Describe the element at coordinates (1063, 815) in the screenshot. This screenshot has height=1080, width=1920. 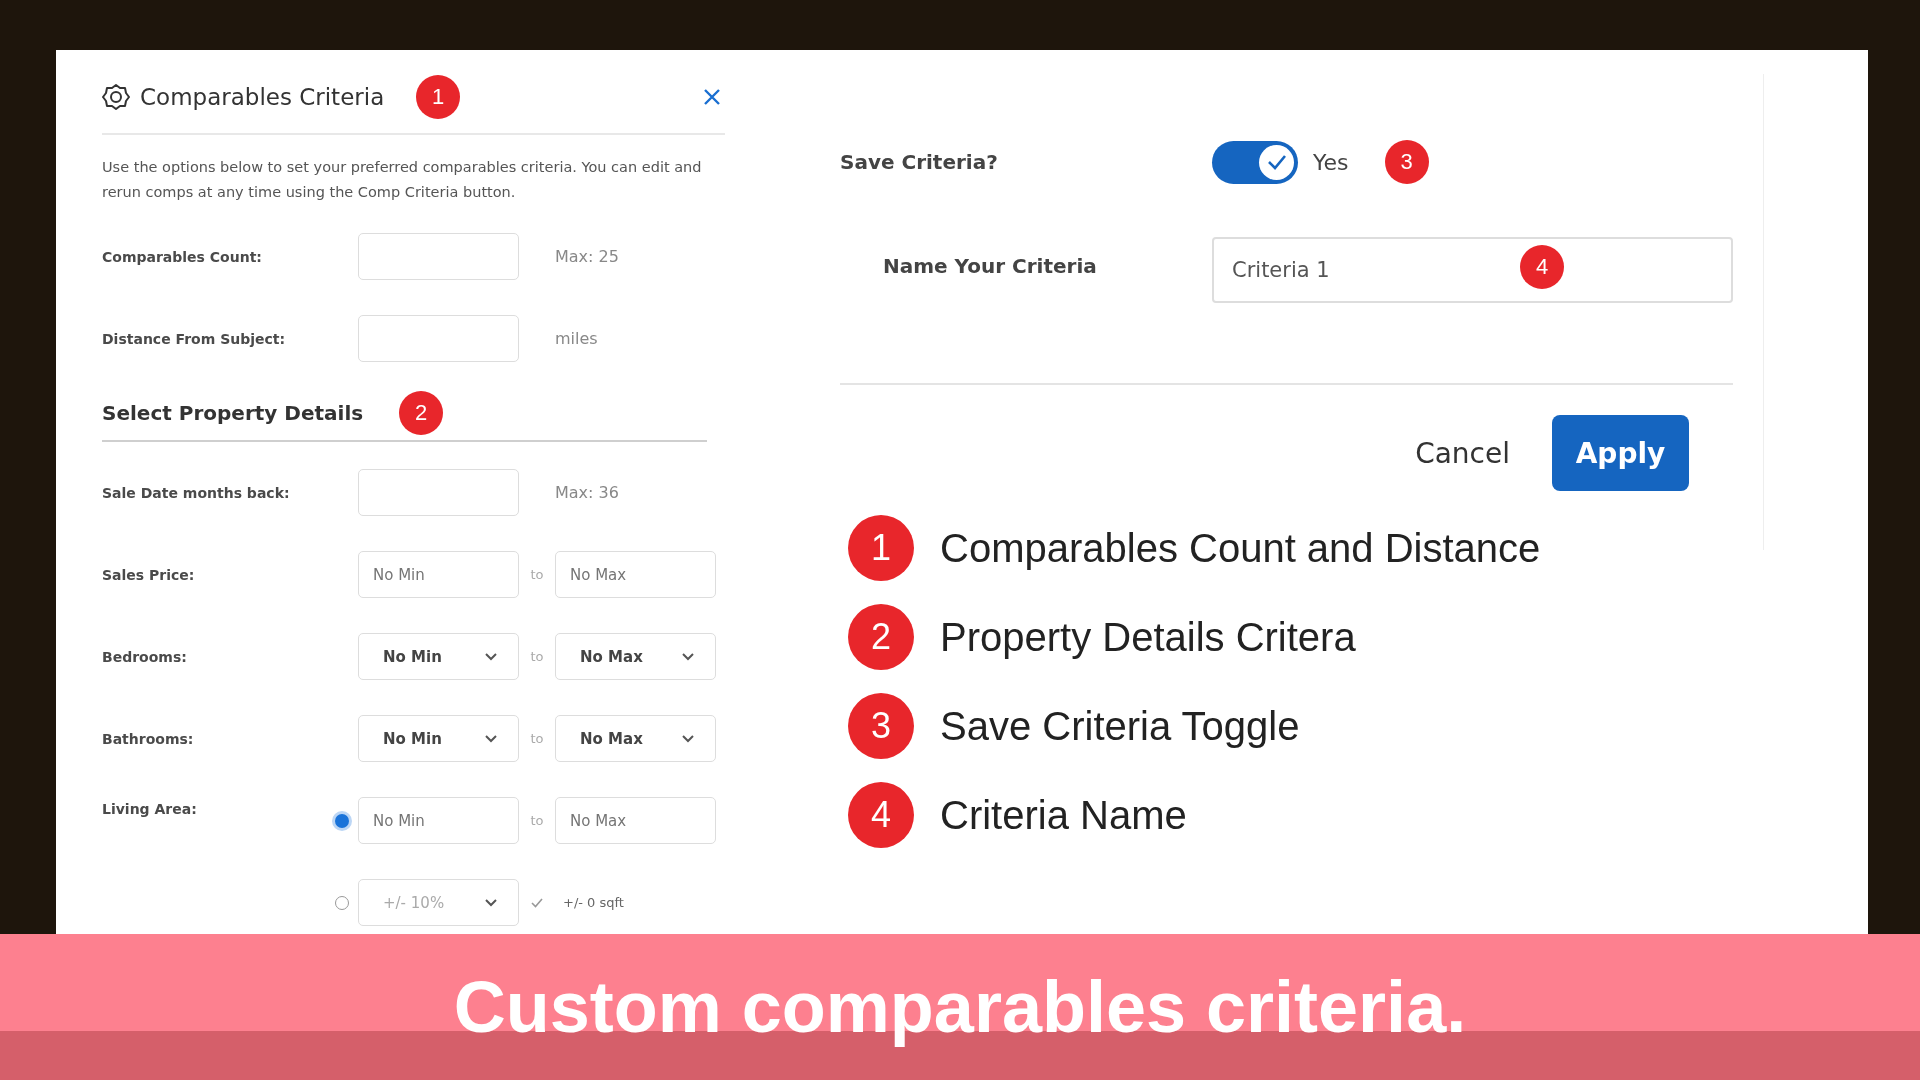
I see `legend-text: Criteria Name` at that location.